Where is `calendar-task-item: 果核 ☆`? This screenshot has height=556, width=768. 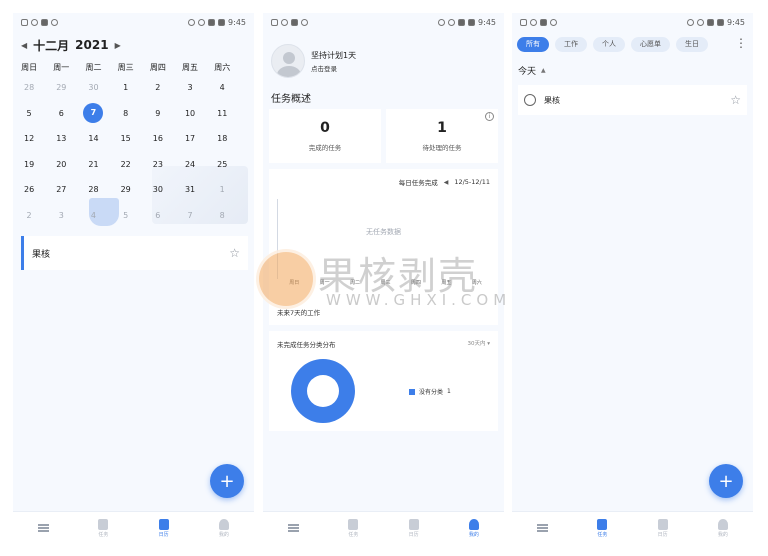
calendar-task-item: 果核 ☆ is located at coordinates (134, 253).